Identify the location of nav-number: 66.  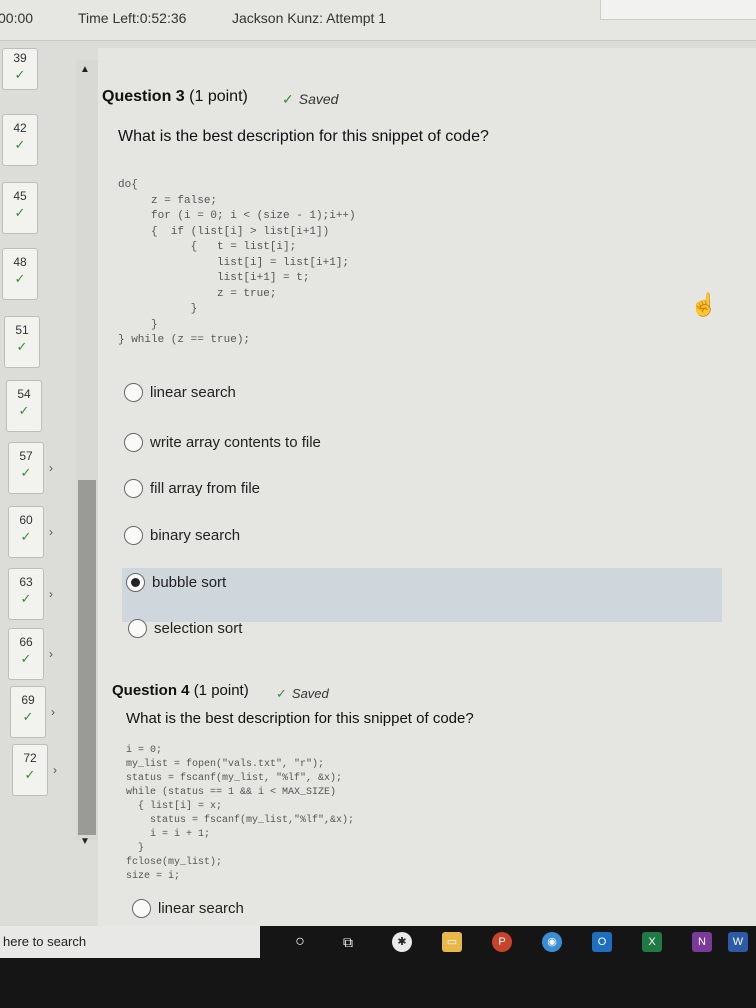
(26, 642).